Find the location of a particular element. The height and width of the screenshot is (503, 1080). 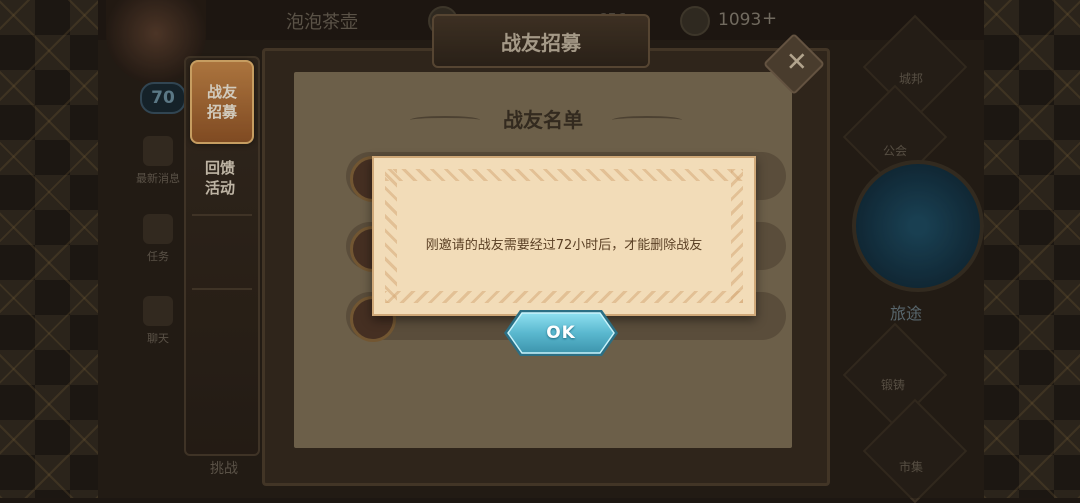

ok-button-label: OK is located at coordinates (561, 333).